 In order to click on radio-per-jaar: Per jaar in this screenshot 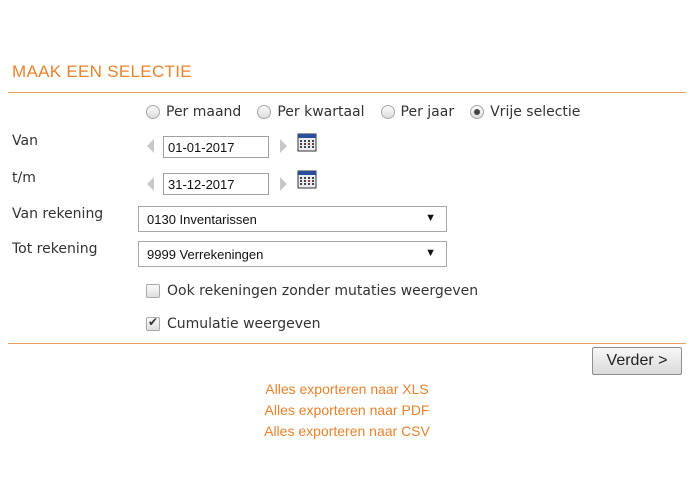, I will do `click(417, 112)`.